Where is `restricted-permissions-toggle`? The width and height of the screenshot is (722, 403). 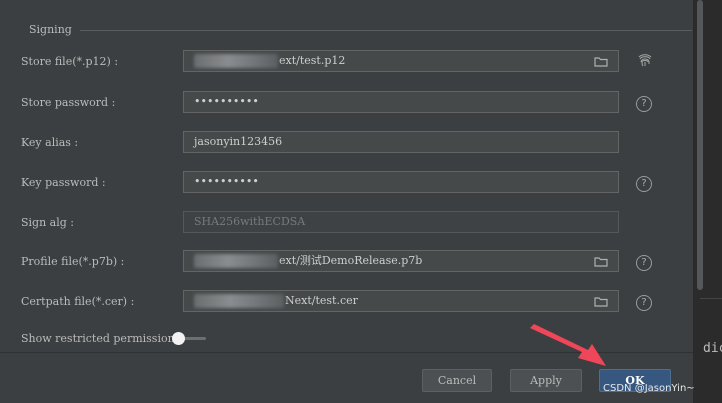
restricted-permissions-toggle is located at coordinates (190, 339).